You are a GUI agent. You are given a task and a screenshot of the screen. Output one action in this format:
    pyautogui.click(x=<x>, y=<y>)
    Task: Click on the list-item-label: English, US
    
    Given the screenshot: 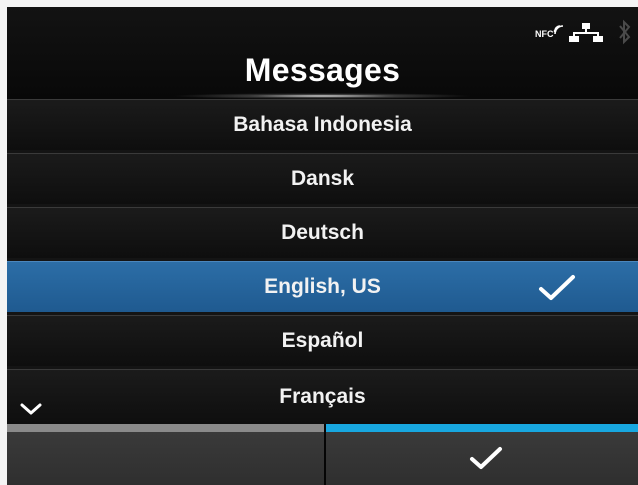 What is the action you would take?
    pyautogui.click(x=322, y=286)
    